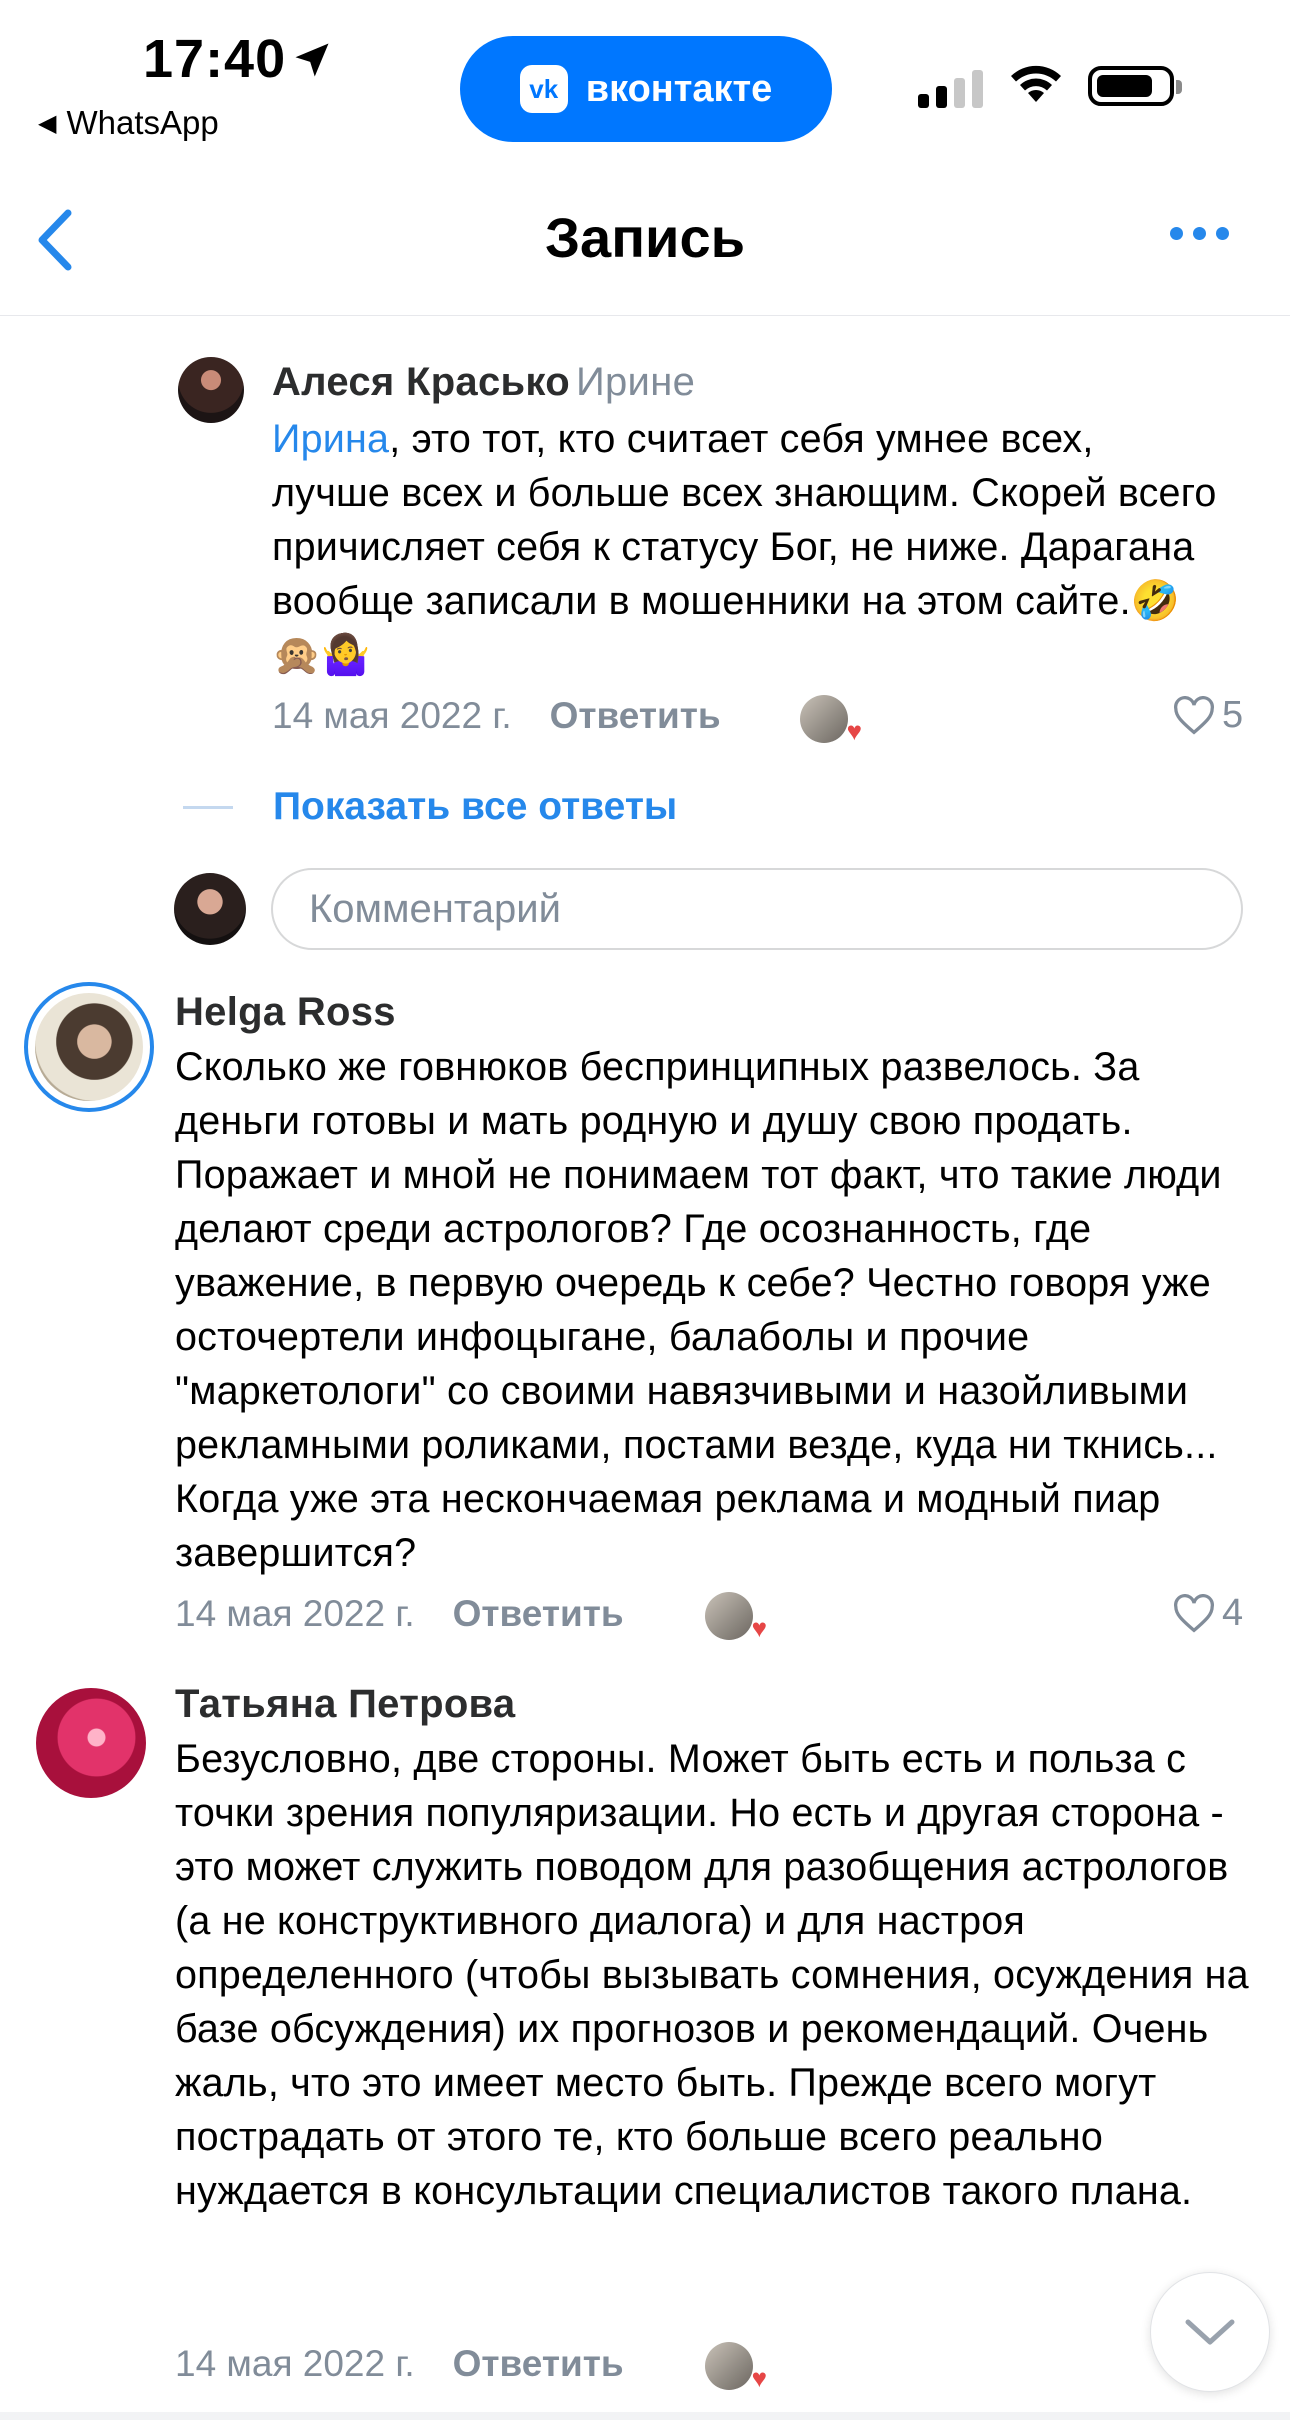  What do you see at coordinates (950, 88) in the screenshot?
I see `cellular-signal-icon` at bounding box center [950, 88].